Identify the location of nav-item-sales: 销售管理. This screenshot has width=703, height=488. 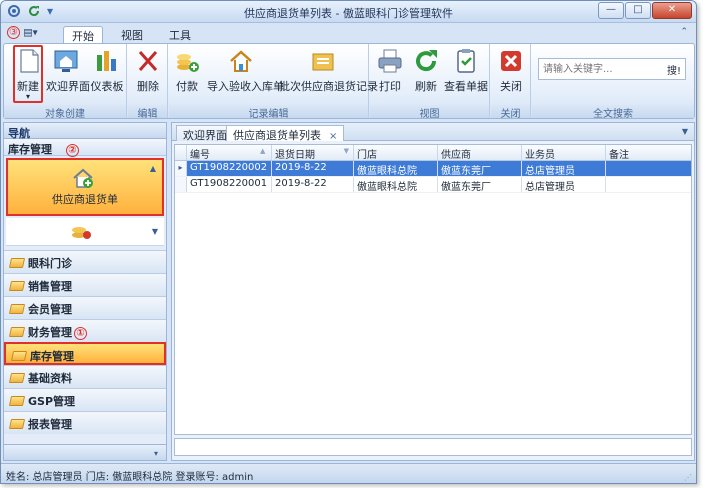
(85, 284).